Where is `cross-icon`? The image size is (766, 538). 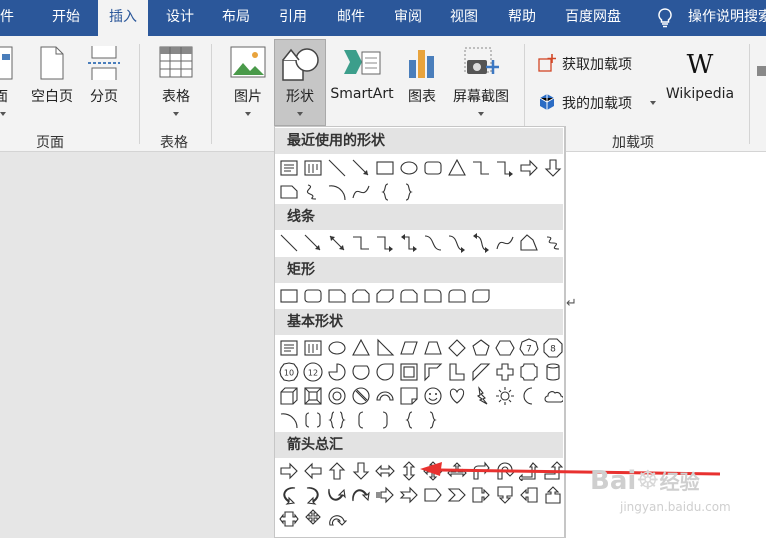
cross-icon is located at coordinates (505, 372).